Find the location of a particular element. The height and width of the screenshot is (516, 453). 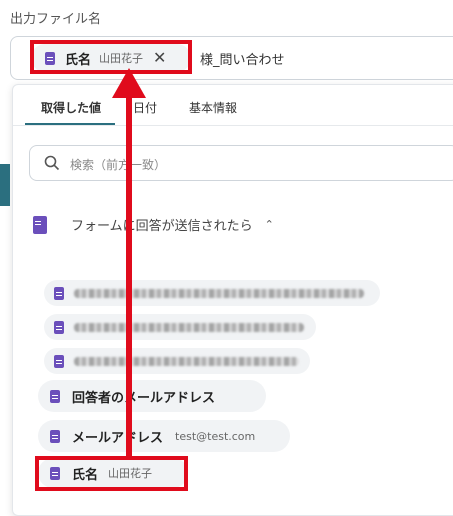

trigger-group-title: フォームに回答が送信されたら is located at coordinates (162, 226).